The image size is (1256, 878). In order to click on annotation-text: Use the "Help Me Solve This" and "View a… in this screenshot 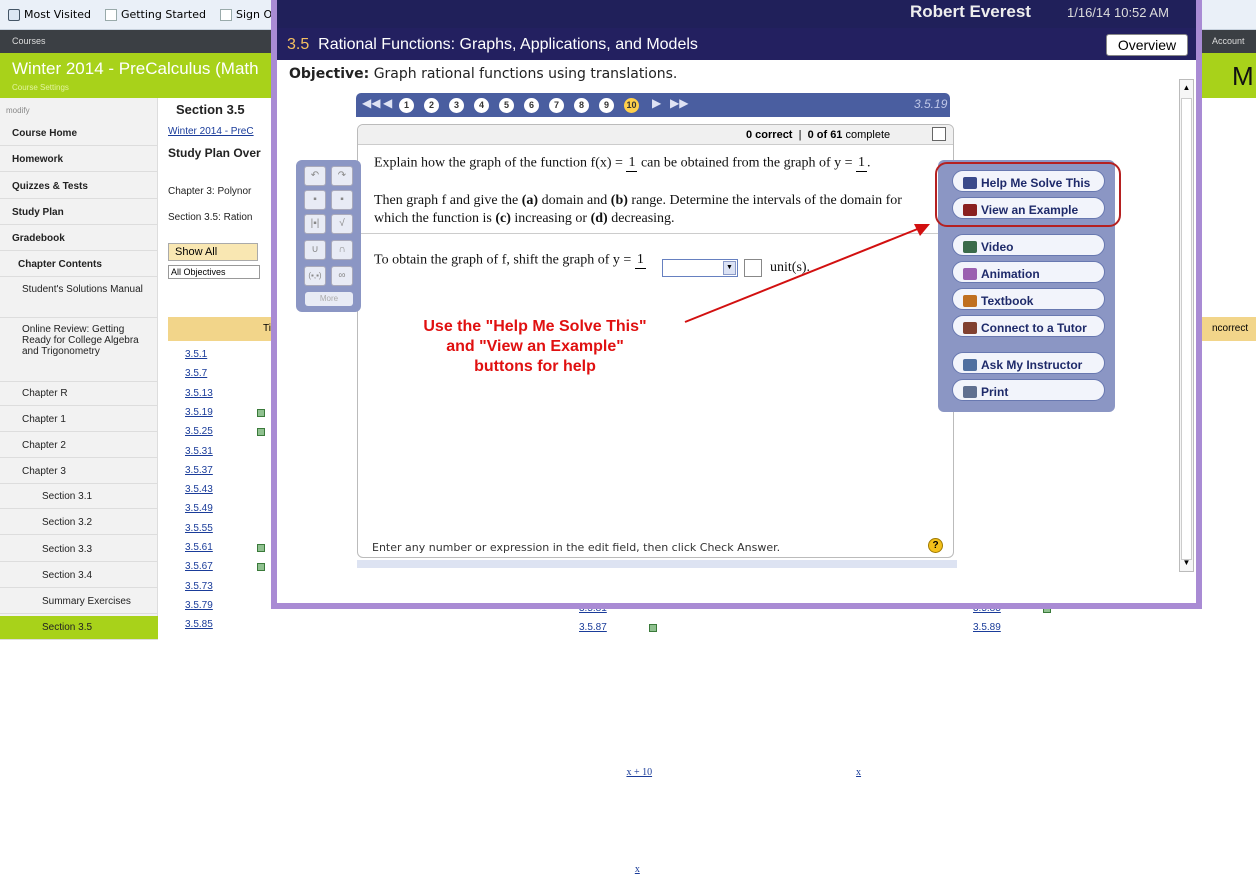, I will do `click(535, 346)`.